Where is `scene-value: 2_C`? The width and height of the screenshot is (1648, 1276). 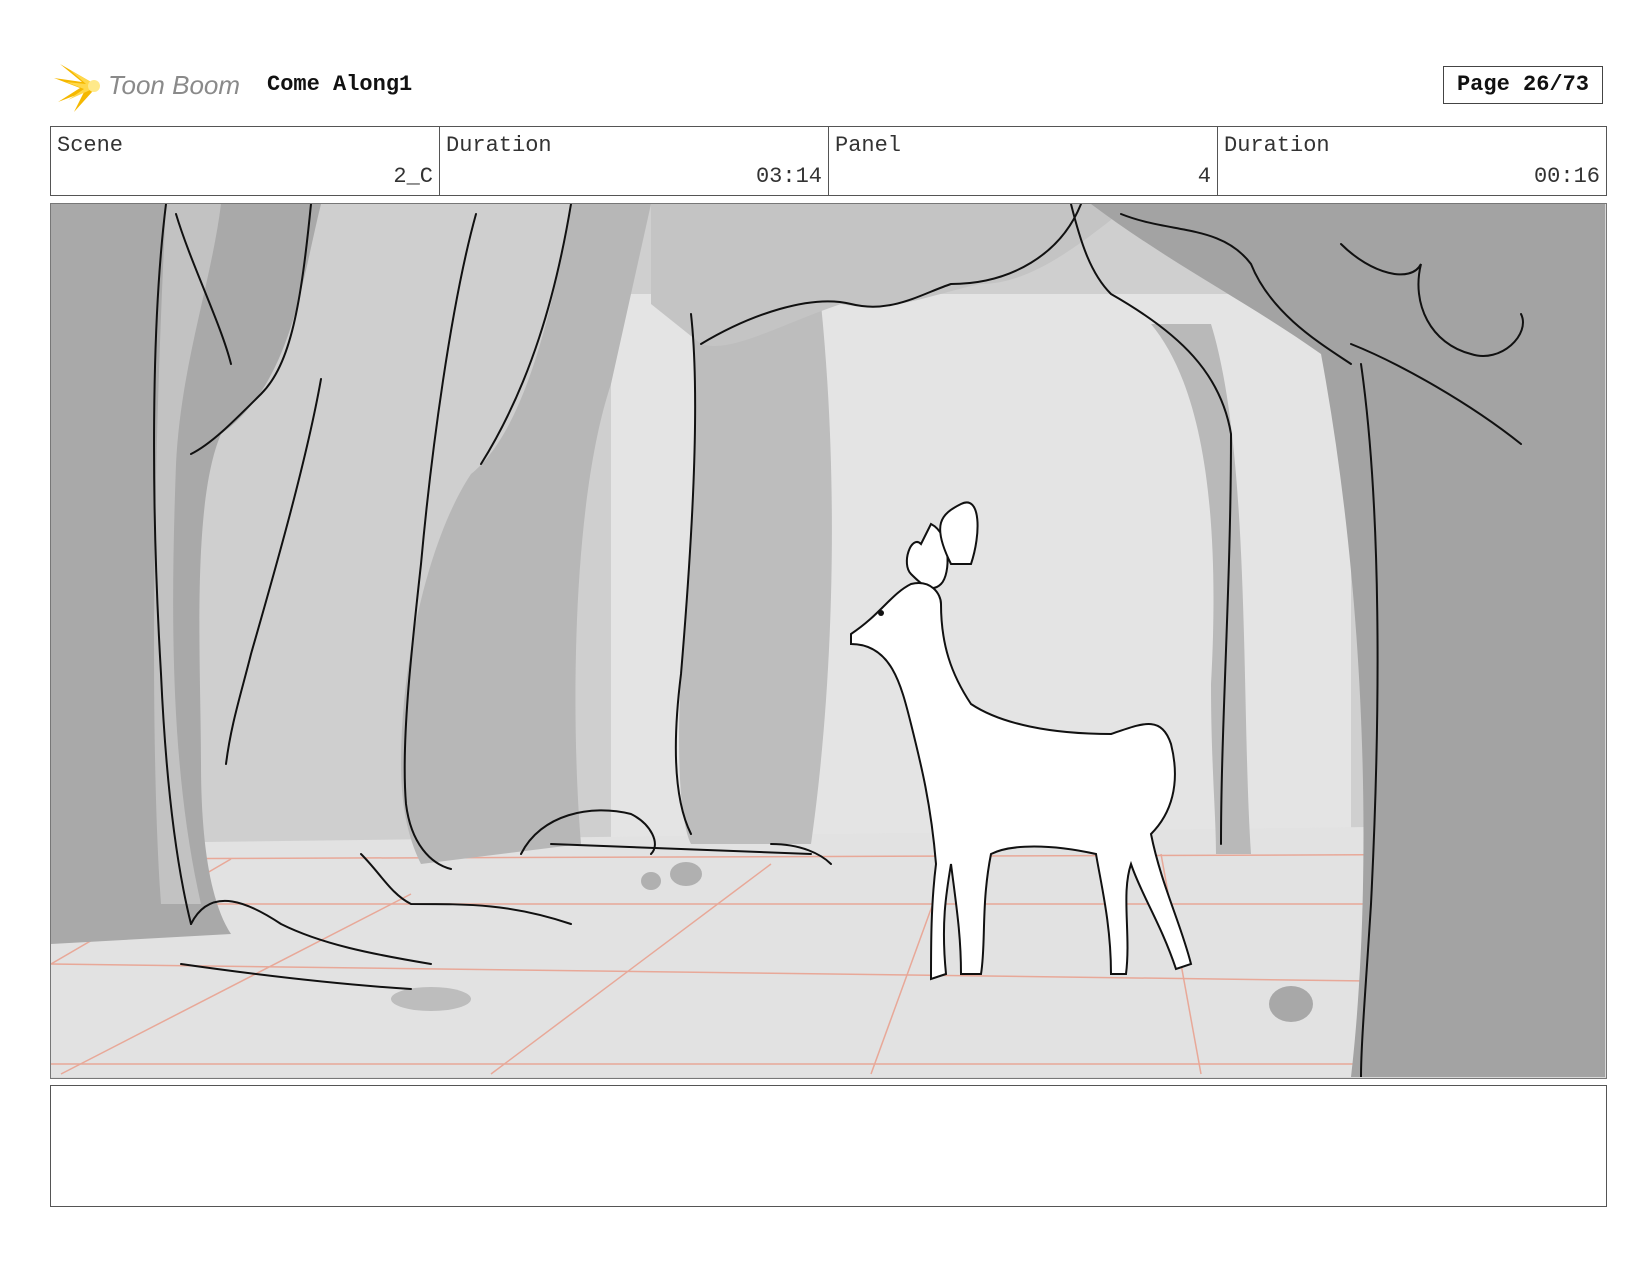
scene-value: 2_C is located at coordinates (413, 176).